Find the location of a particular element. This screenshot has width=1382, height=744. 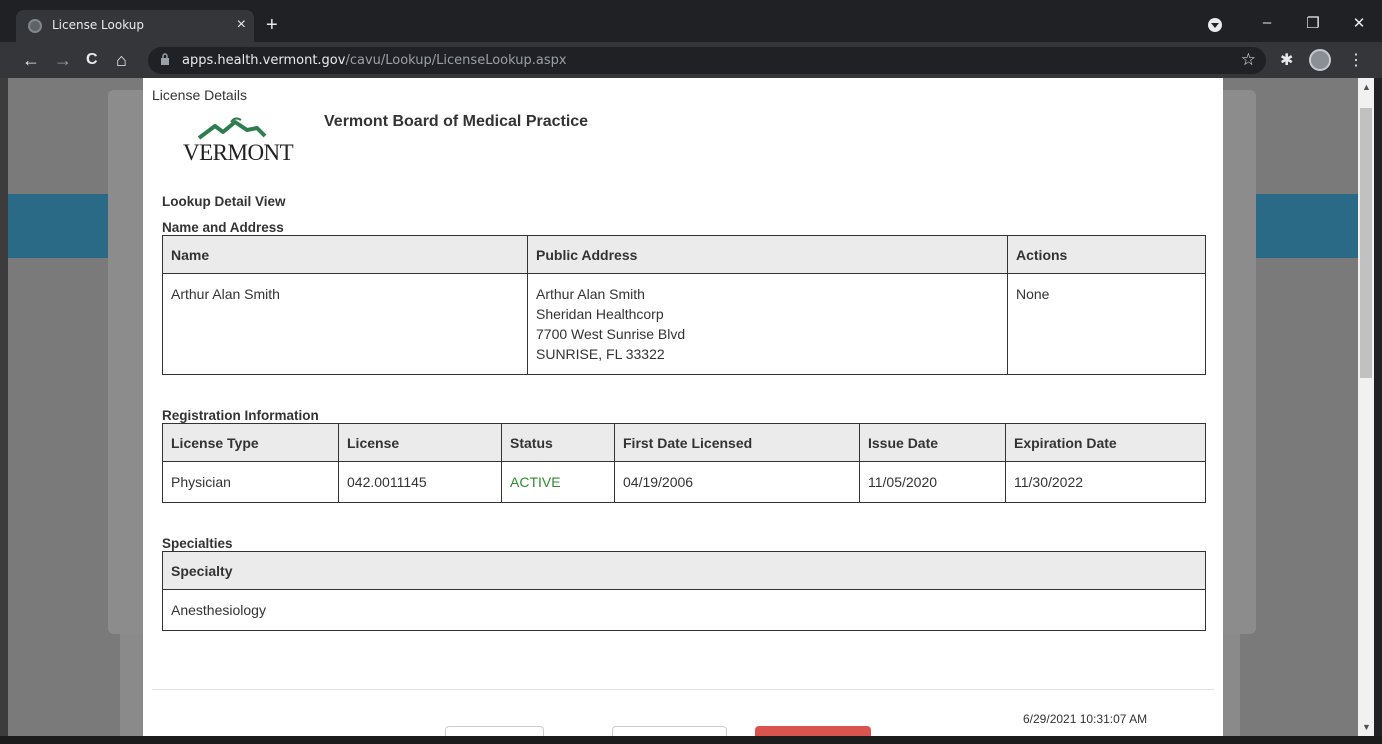

tab-bar: License Lookup × + – ❐ ✕ is located at coordinates (691, 25).